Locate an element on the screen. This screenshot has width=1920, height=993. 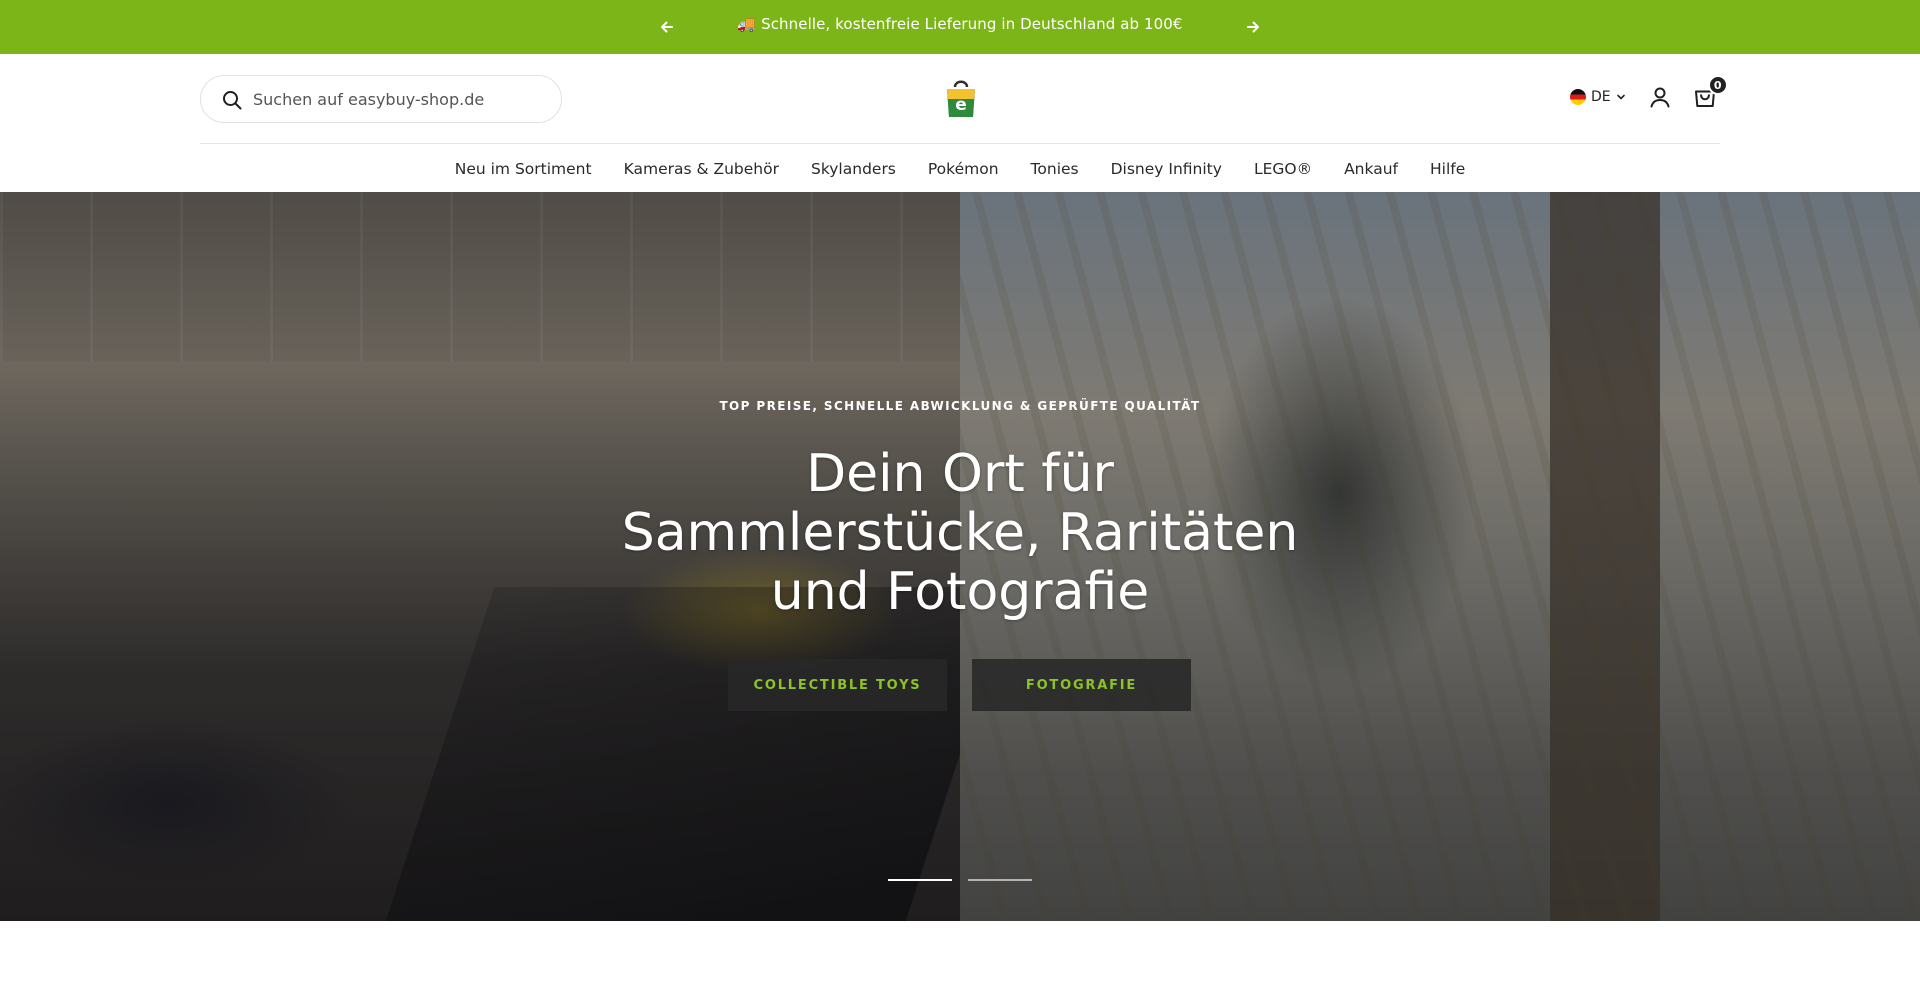
site-logo: e is located at coordinates (961, 98).